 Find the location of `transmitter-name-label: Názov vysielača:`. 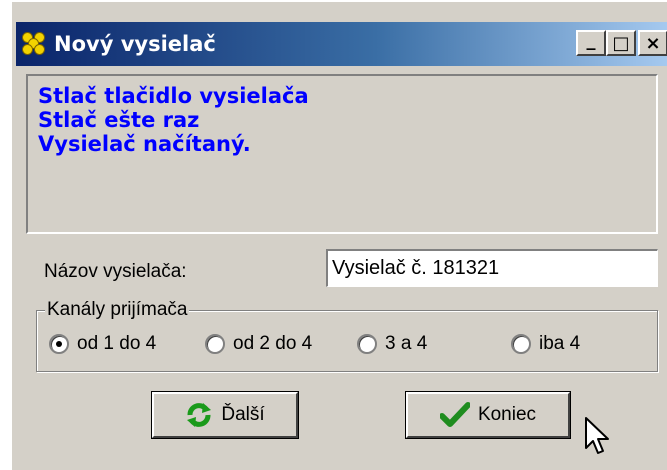

transmitter-name-label: Názov vysielača: is located at coordinates (115, 271).